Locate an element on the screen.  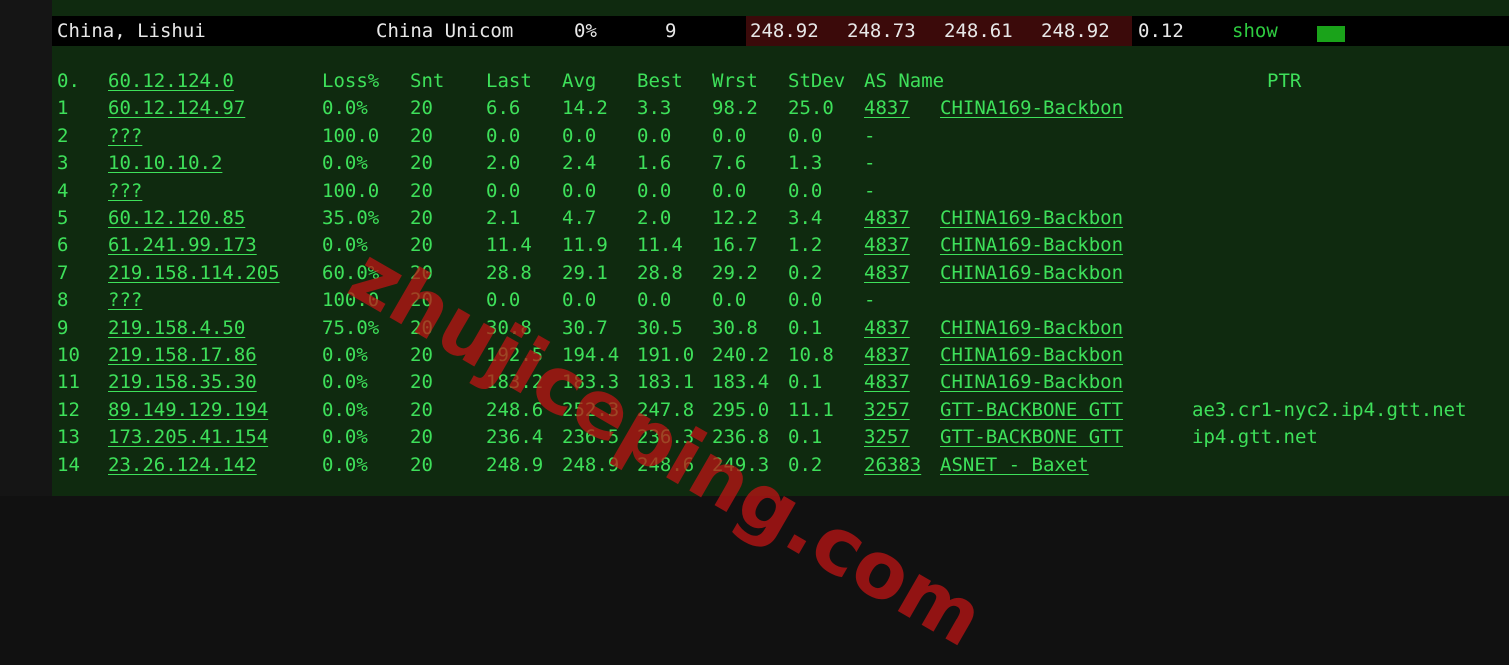
hop-stdev: 25.0 is located at coordinates (811, 108).